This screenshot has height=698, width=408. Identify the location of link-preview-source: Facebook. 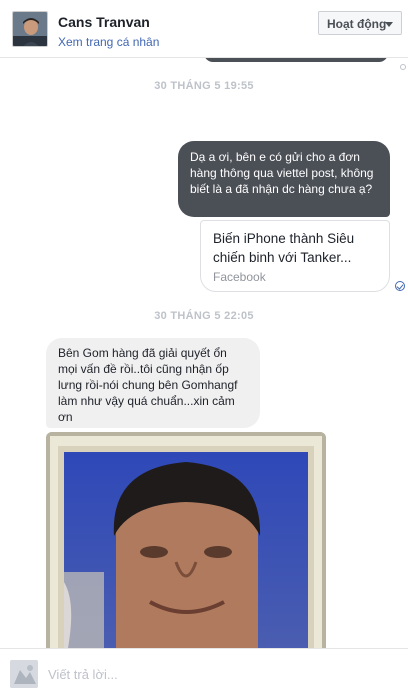
(239, 277).